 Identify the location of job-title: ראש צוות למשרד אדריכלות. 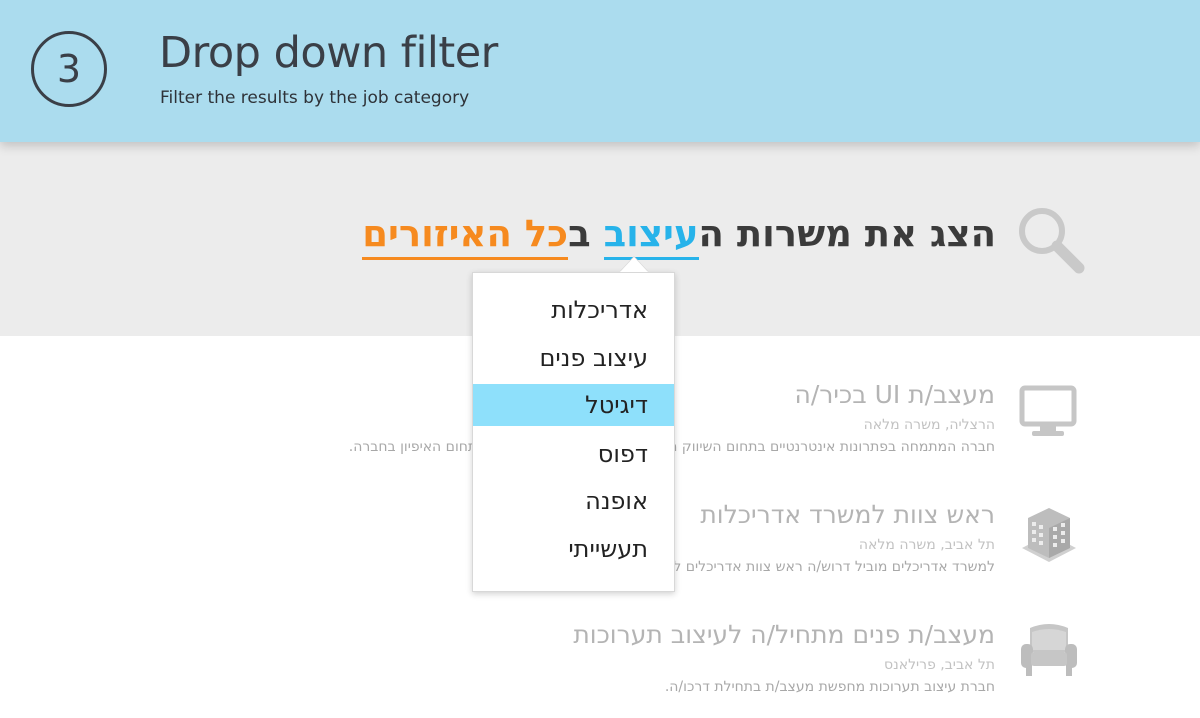
(847, 514).